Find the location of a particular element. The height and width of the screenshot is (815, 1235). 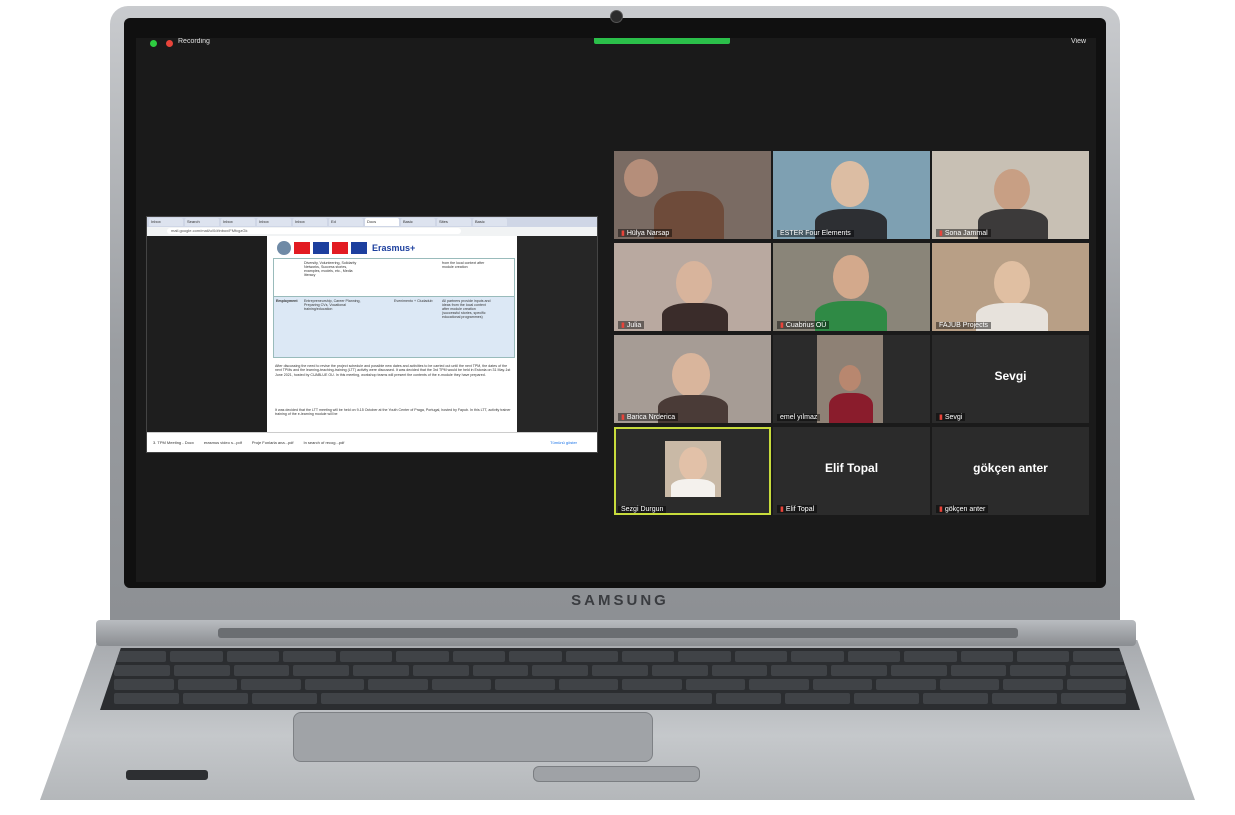

recording-icon is located at coordinates (169, 43).